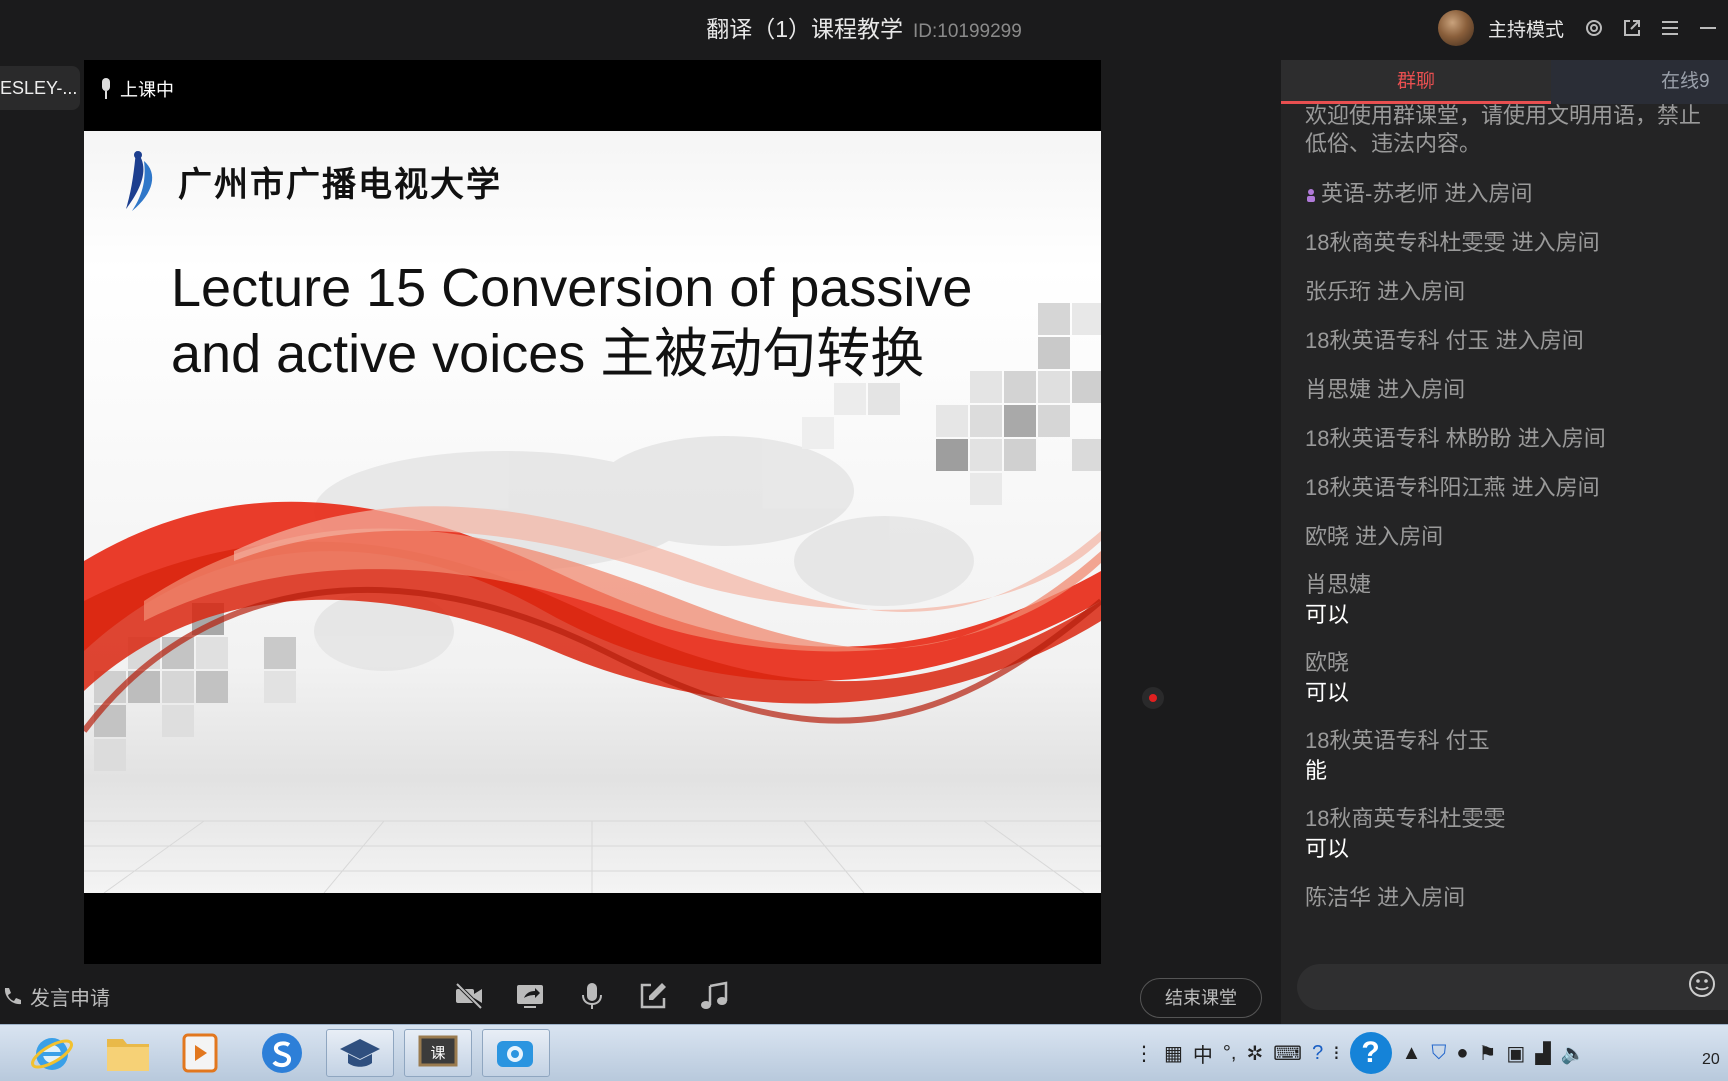  Describe the element at coordinates (1408, 438) in the screenshot. I see `entry-name: 18秋英语专科 林盼盼` at that location.